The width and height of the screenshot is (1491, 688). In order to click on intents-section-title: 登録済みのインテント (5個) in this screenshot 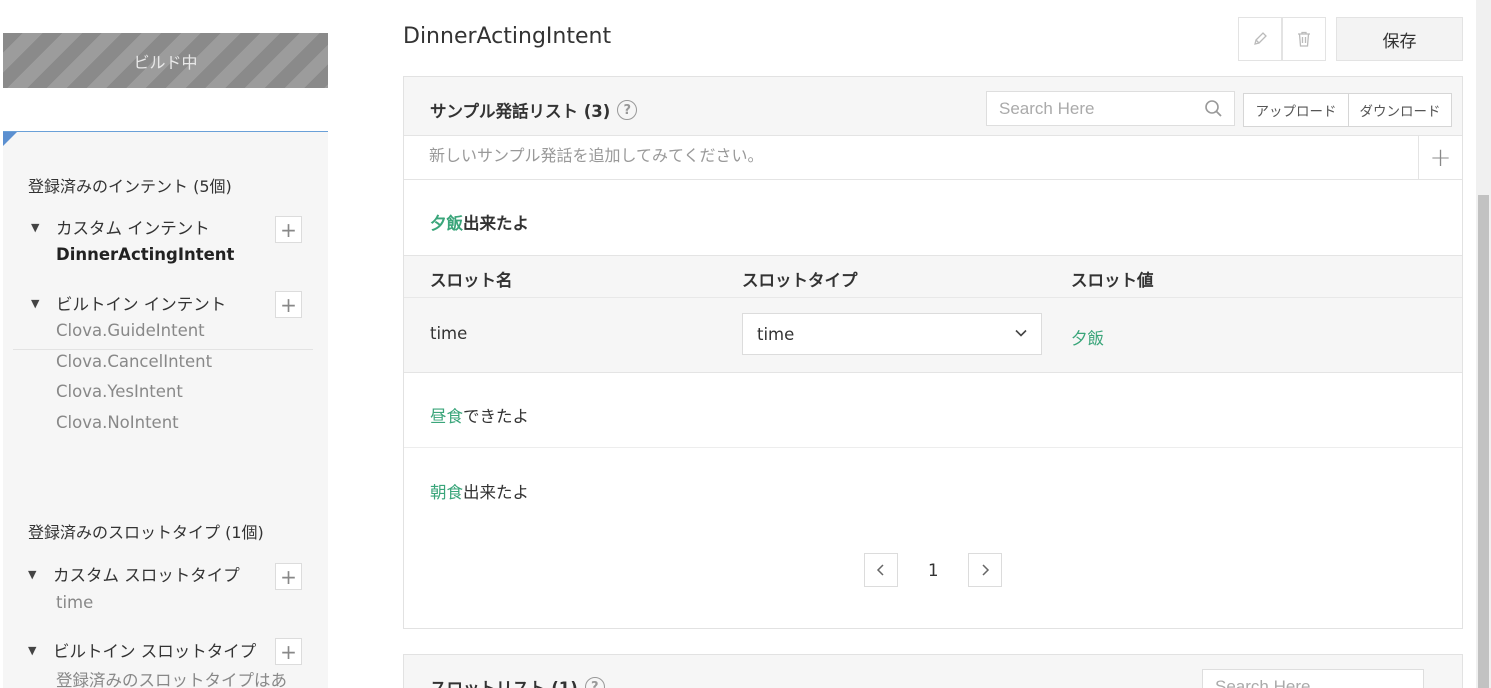, I will do `click(130, 186)`.